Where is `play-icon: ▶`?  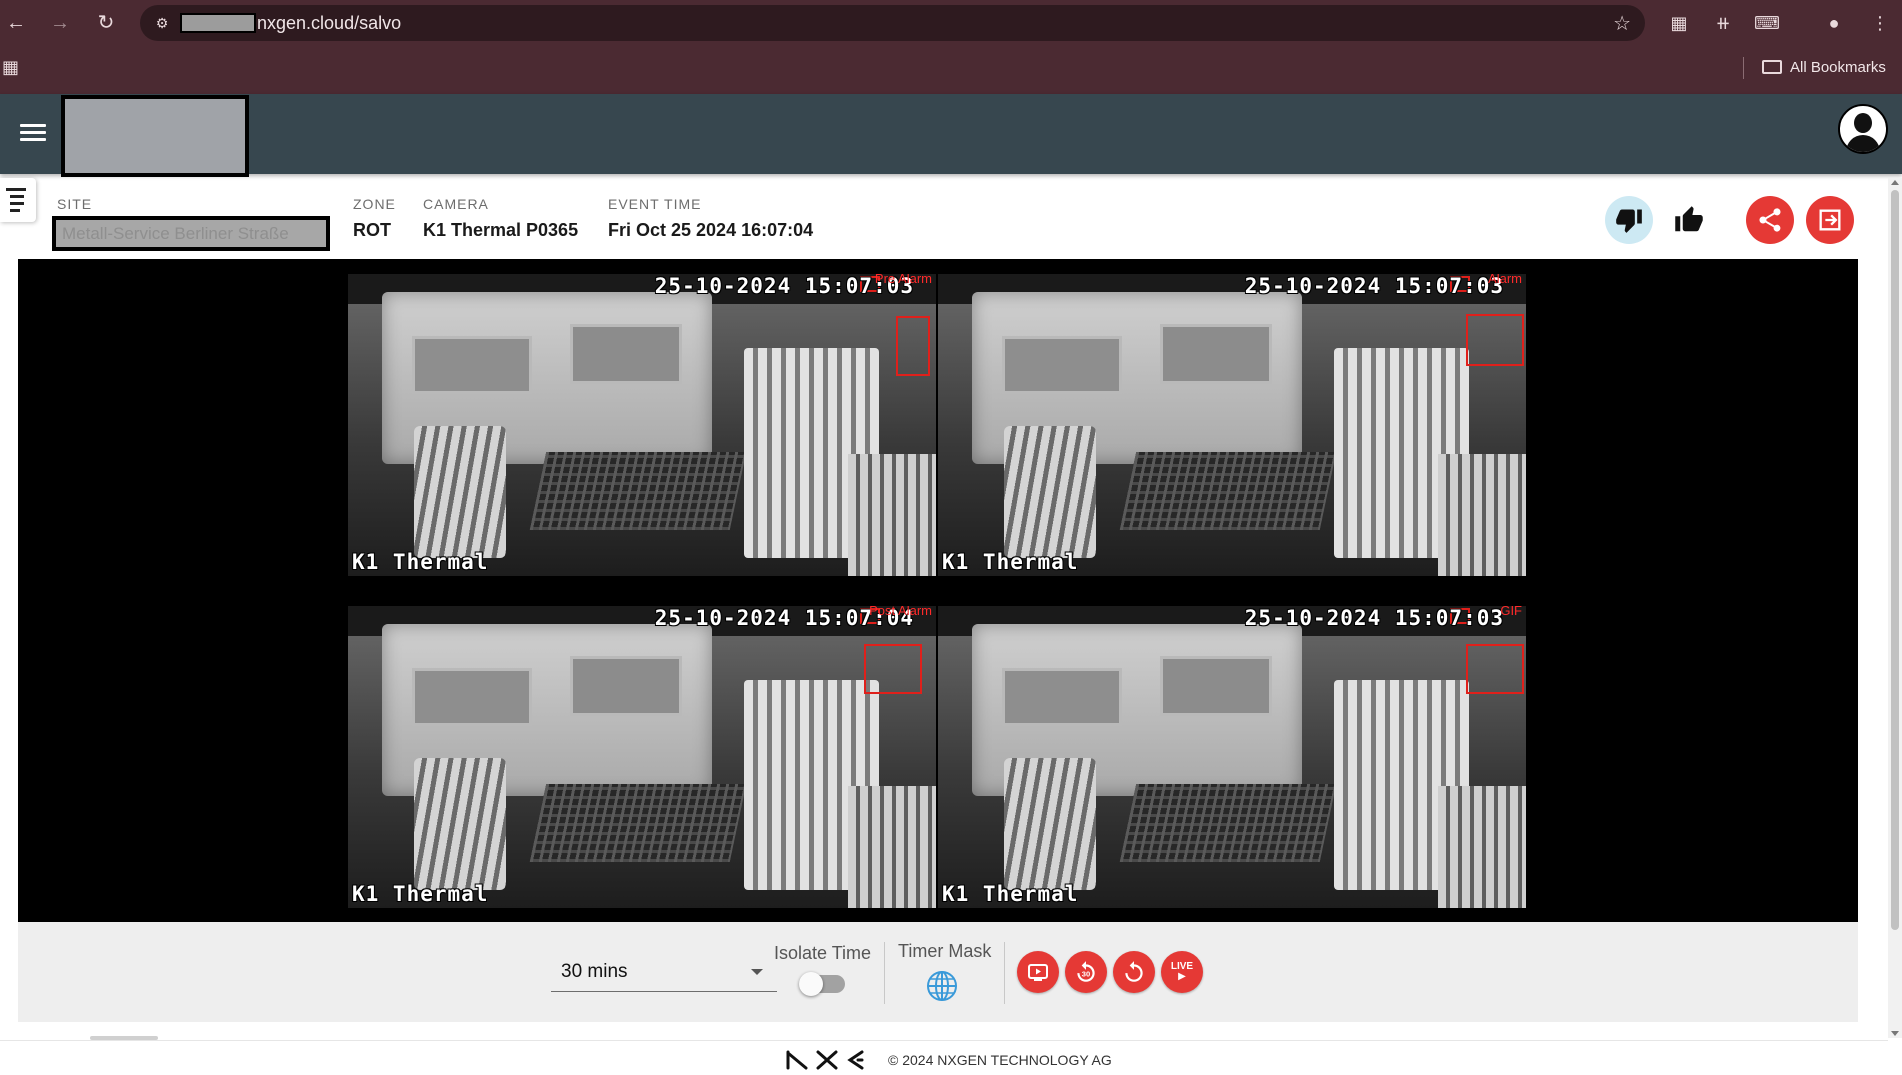 play-icon: ▶ is located at coordinates (1182, 976).